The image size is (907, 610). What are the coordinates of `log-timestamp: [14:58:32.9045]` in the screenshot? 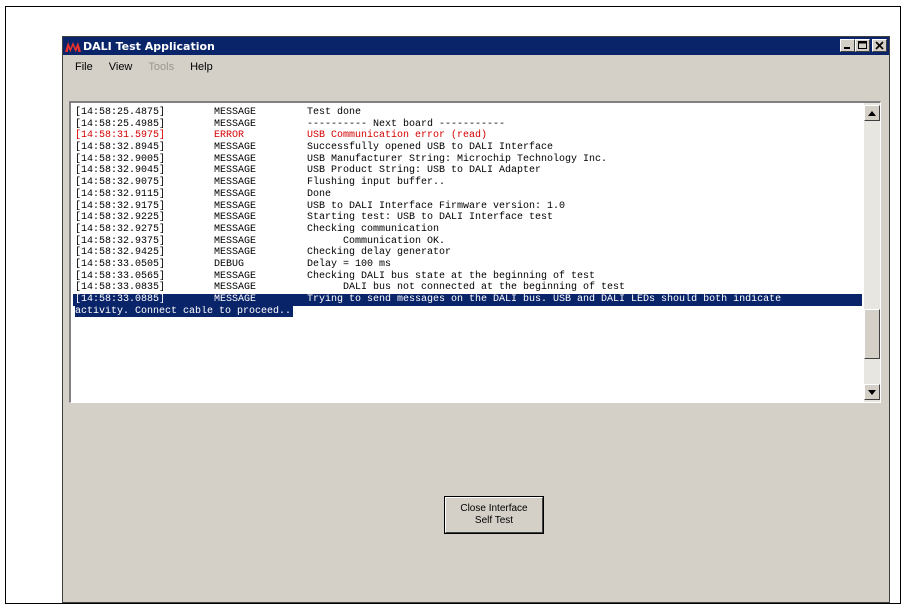 It's located at (120, 171).